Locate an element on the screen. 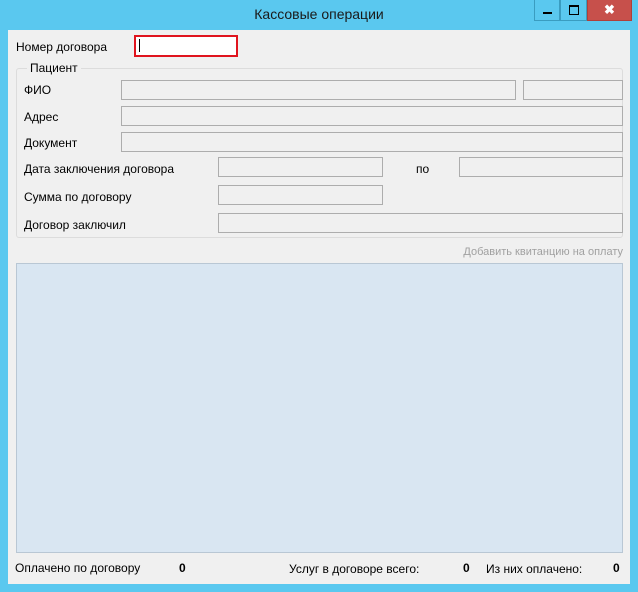  contract-by-field is located at coordinates (420, 223).